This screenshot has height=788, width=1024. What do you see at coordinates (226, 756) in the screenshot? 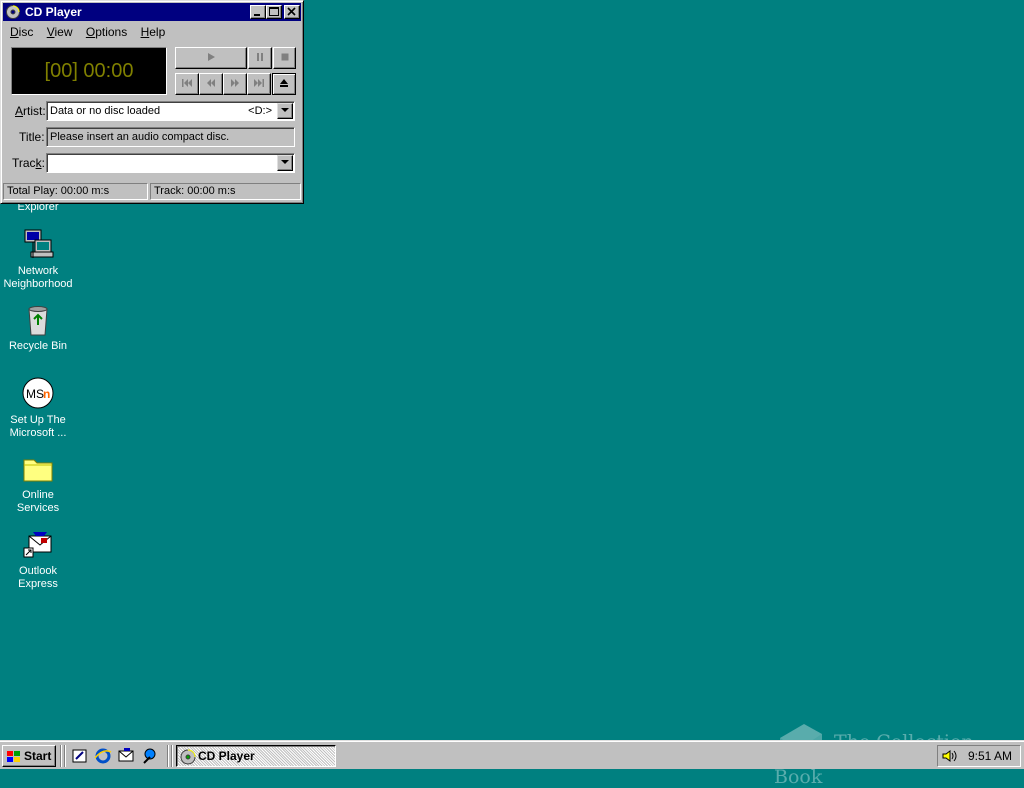
I see `taskbar-button-label: CD Player` at bounding box center [226, 756].